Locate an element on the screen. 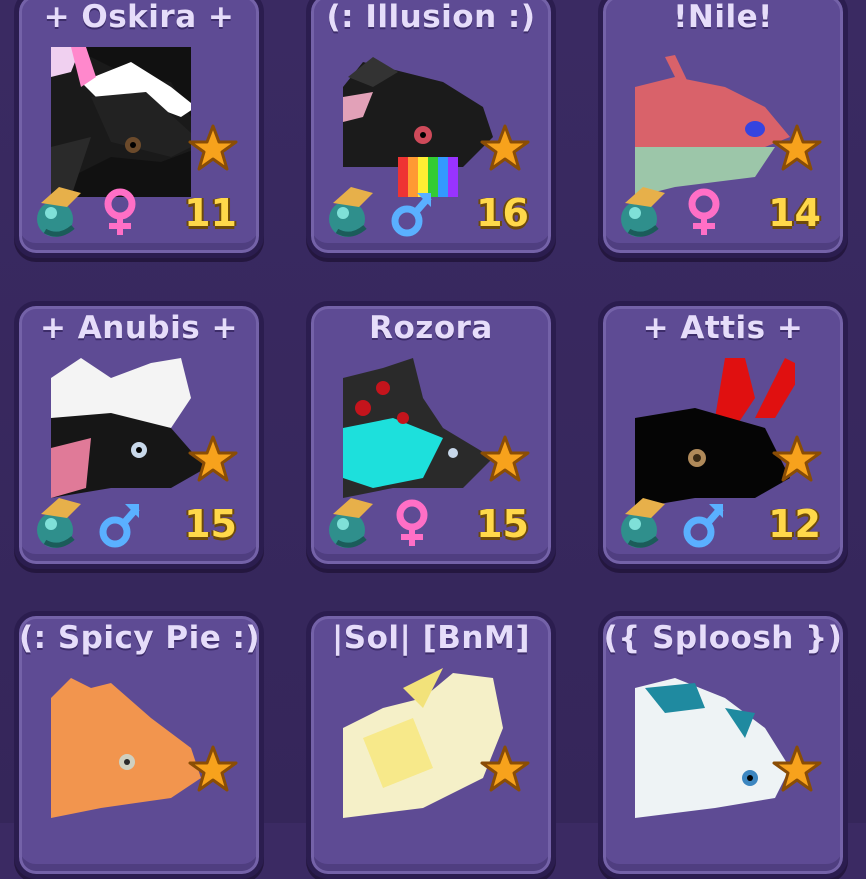 Image resolution: width=866 pixels, height=879 pixels. dragon-card-oskira: + Oskira + 11 is located at coordinates (139, 129).